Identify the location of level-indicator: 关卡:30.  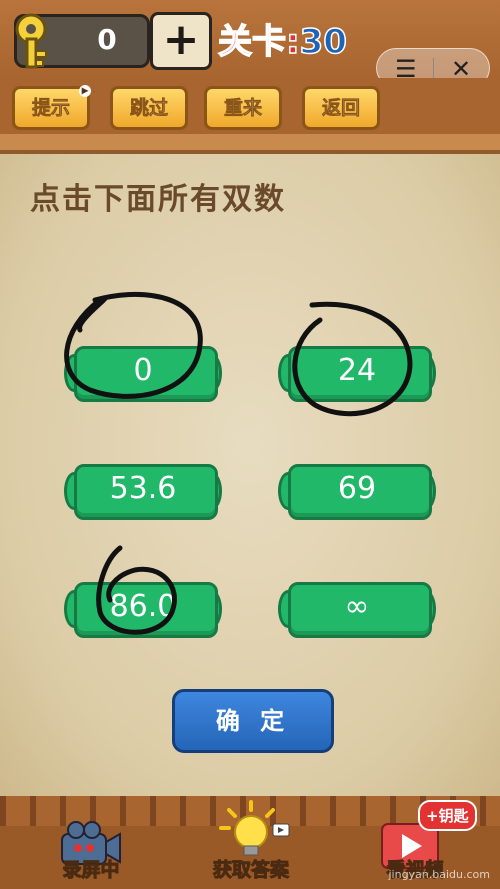
(282, 38).